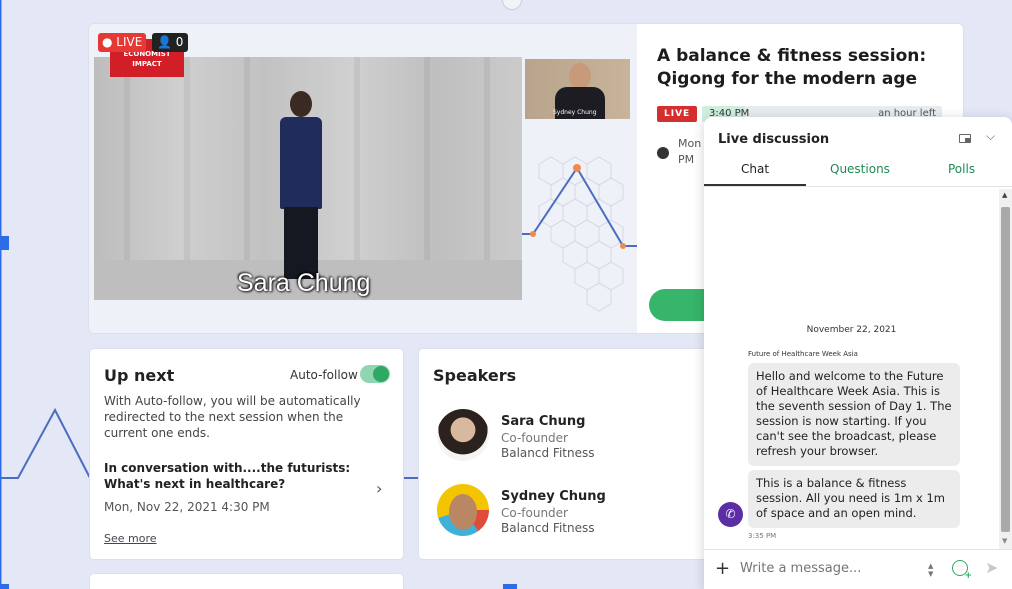 The height and width of the screenshot is (589, 1012). What do you see at coordinates (990, 136) in the screenshot?
I see `chevron-down-icon: ⌵` at bounding box center [990, 136].